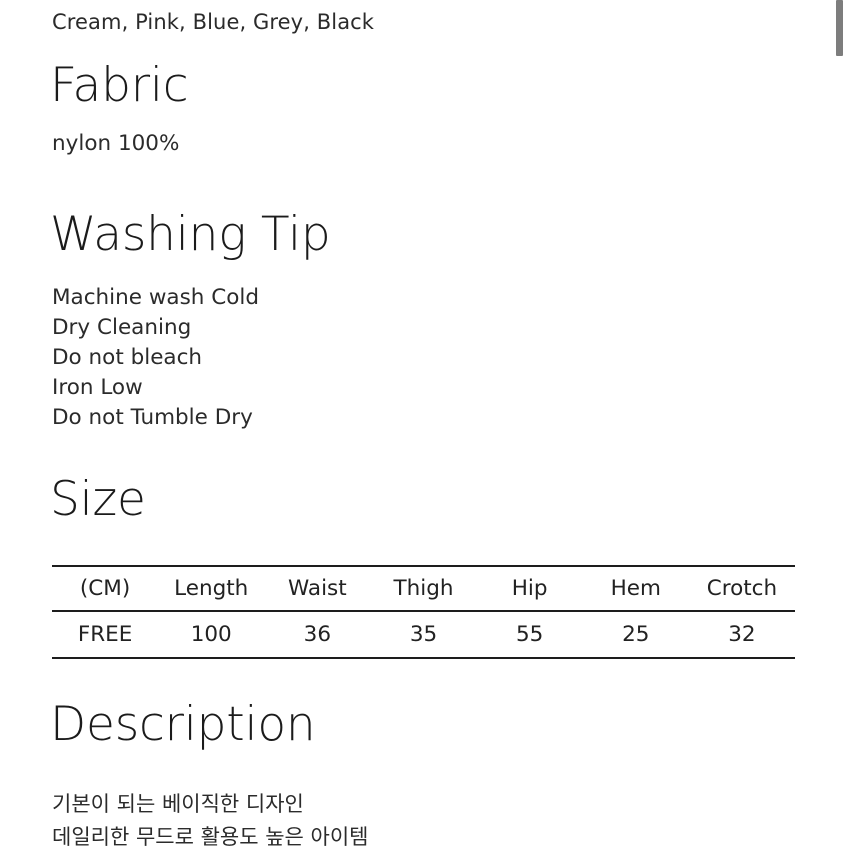 The width and height of the screenshot is (850, 854). Describe the element at coordinates (190, 234) in the screenshot. I see `washing-tip-heading: Washing Tip` at that location.